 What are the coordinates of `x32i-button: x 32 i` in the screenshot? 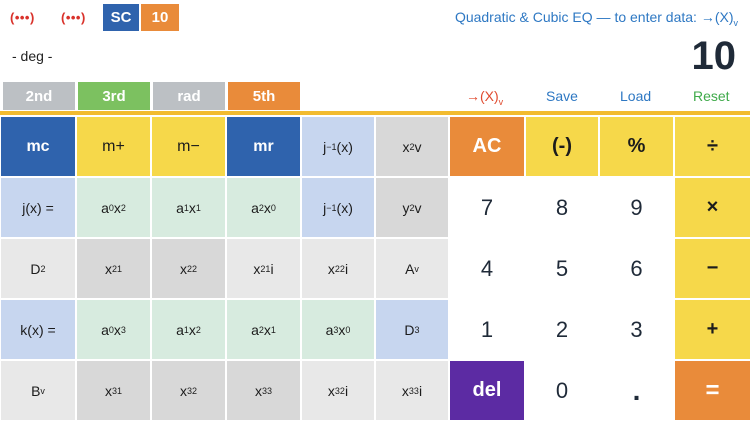 It's located at (338, 390).